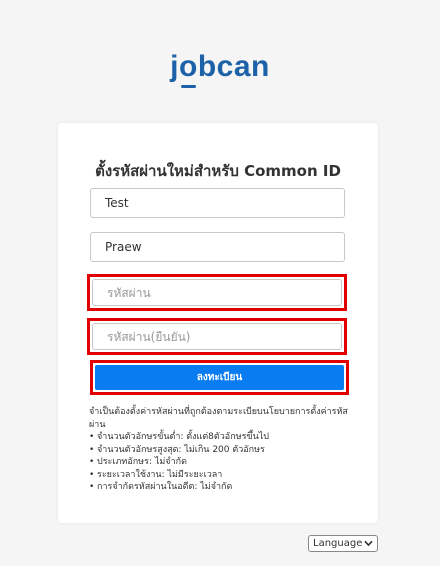 This screenshot has width=440, height=566. Describe the element at coordinates (188, 86) in the screenshot. I see `logo-underline` at that location.